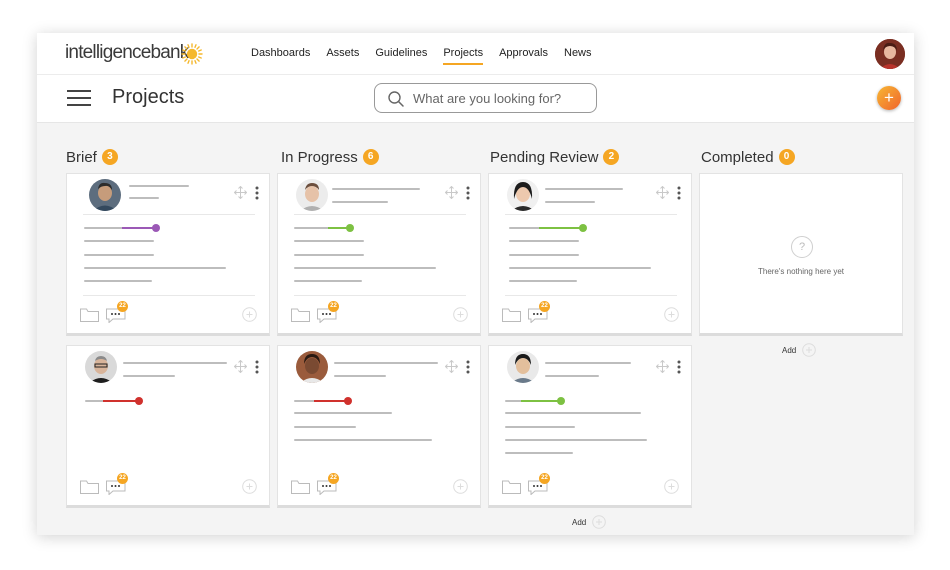  What do you see at coordinates (79, 99) in the screenshot?
I see `hamburger-menu-icon` at bounding box center [79, 99].